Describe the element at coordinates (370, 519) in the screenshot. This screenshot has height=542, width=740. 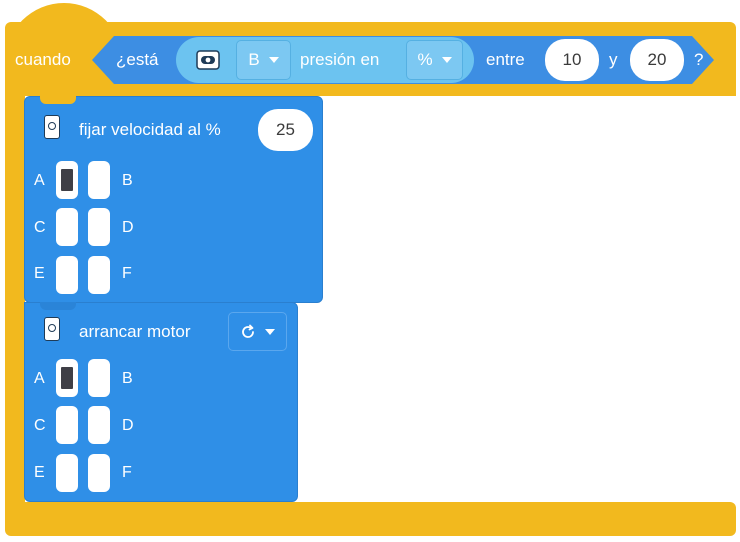
I see `event-block-bottom` at that location.